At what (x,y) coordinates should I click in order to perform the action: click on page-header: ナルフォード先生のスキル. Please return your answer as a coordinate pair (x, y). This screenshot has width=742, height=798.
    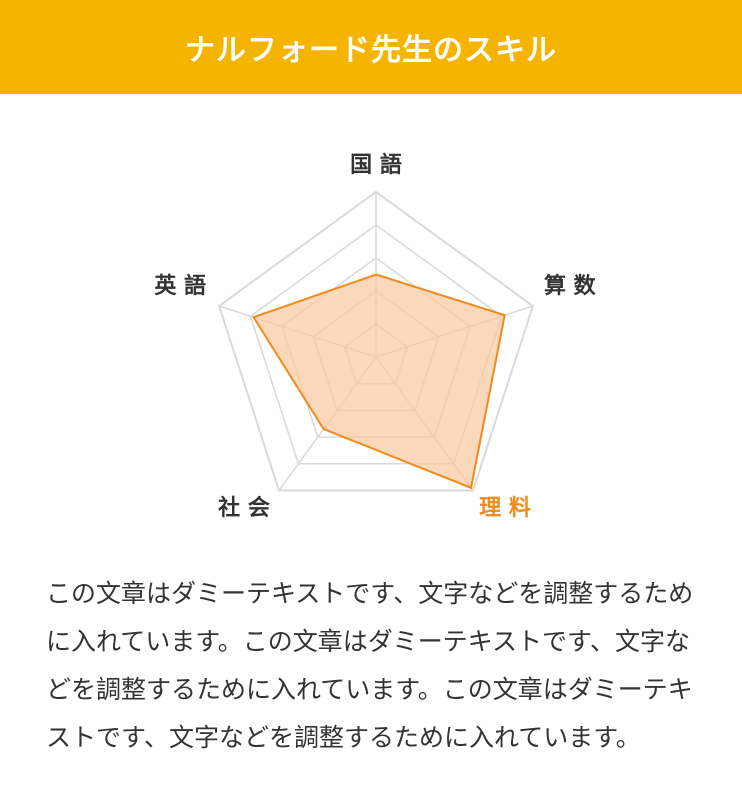
    Looking at the image, I should click on (371, 47).